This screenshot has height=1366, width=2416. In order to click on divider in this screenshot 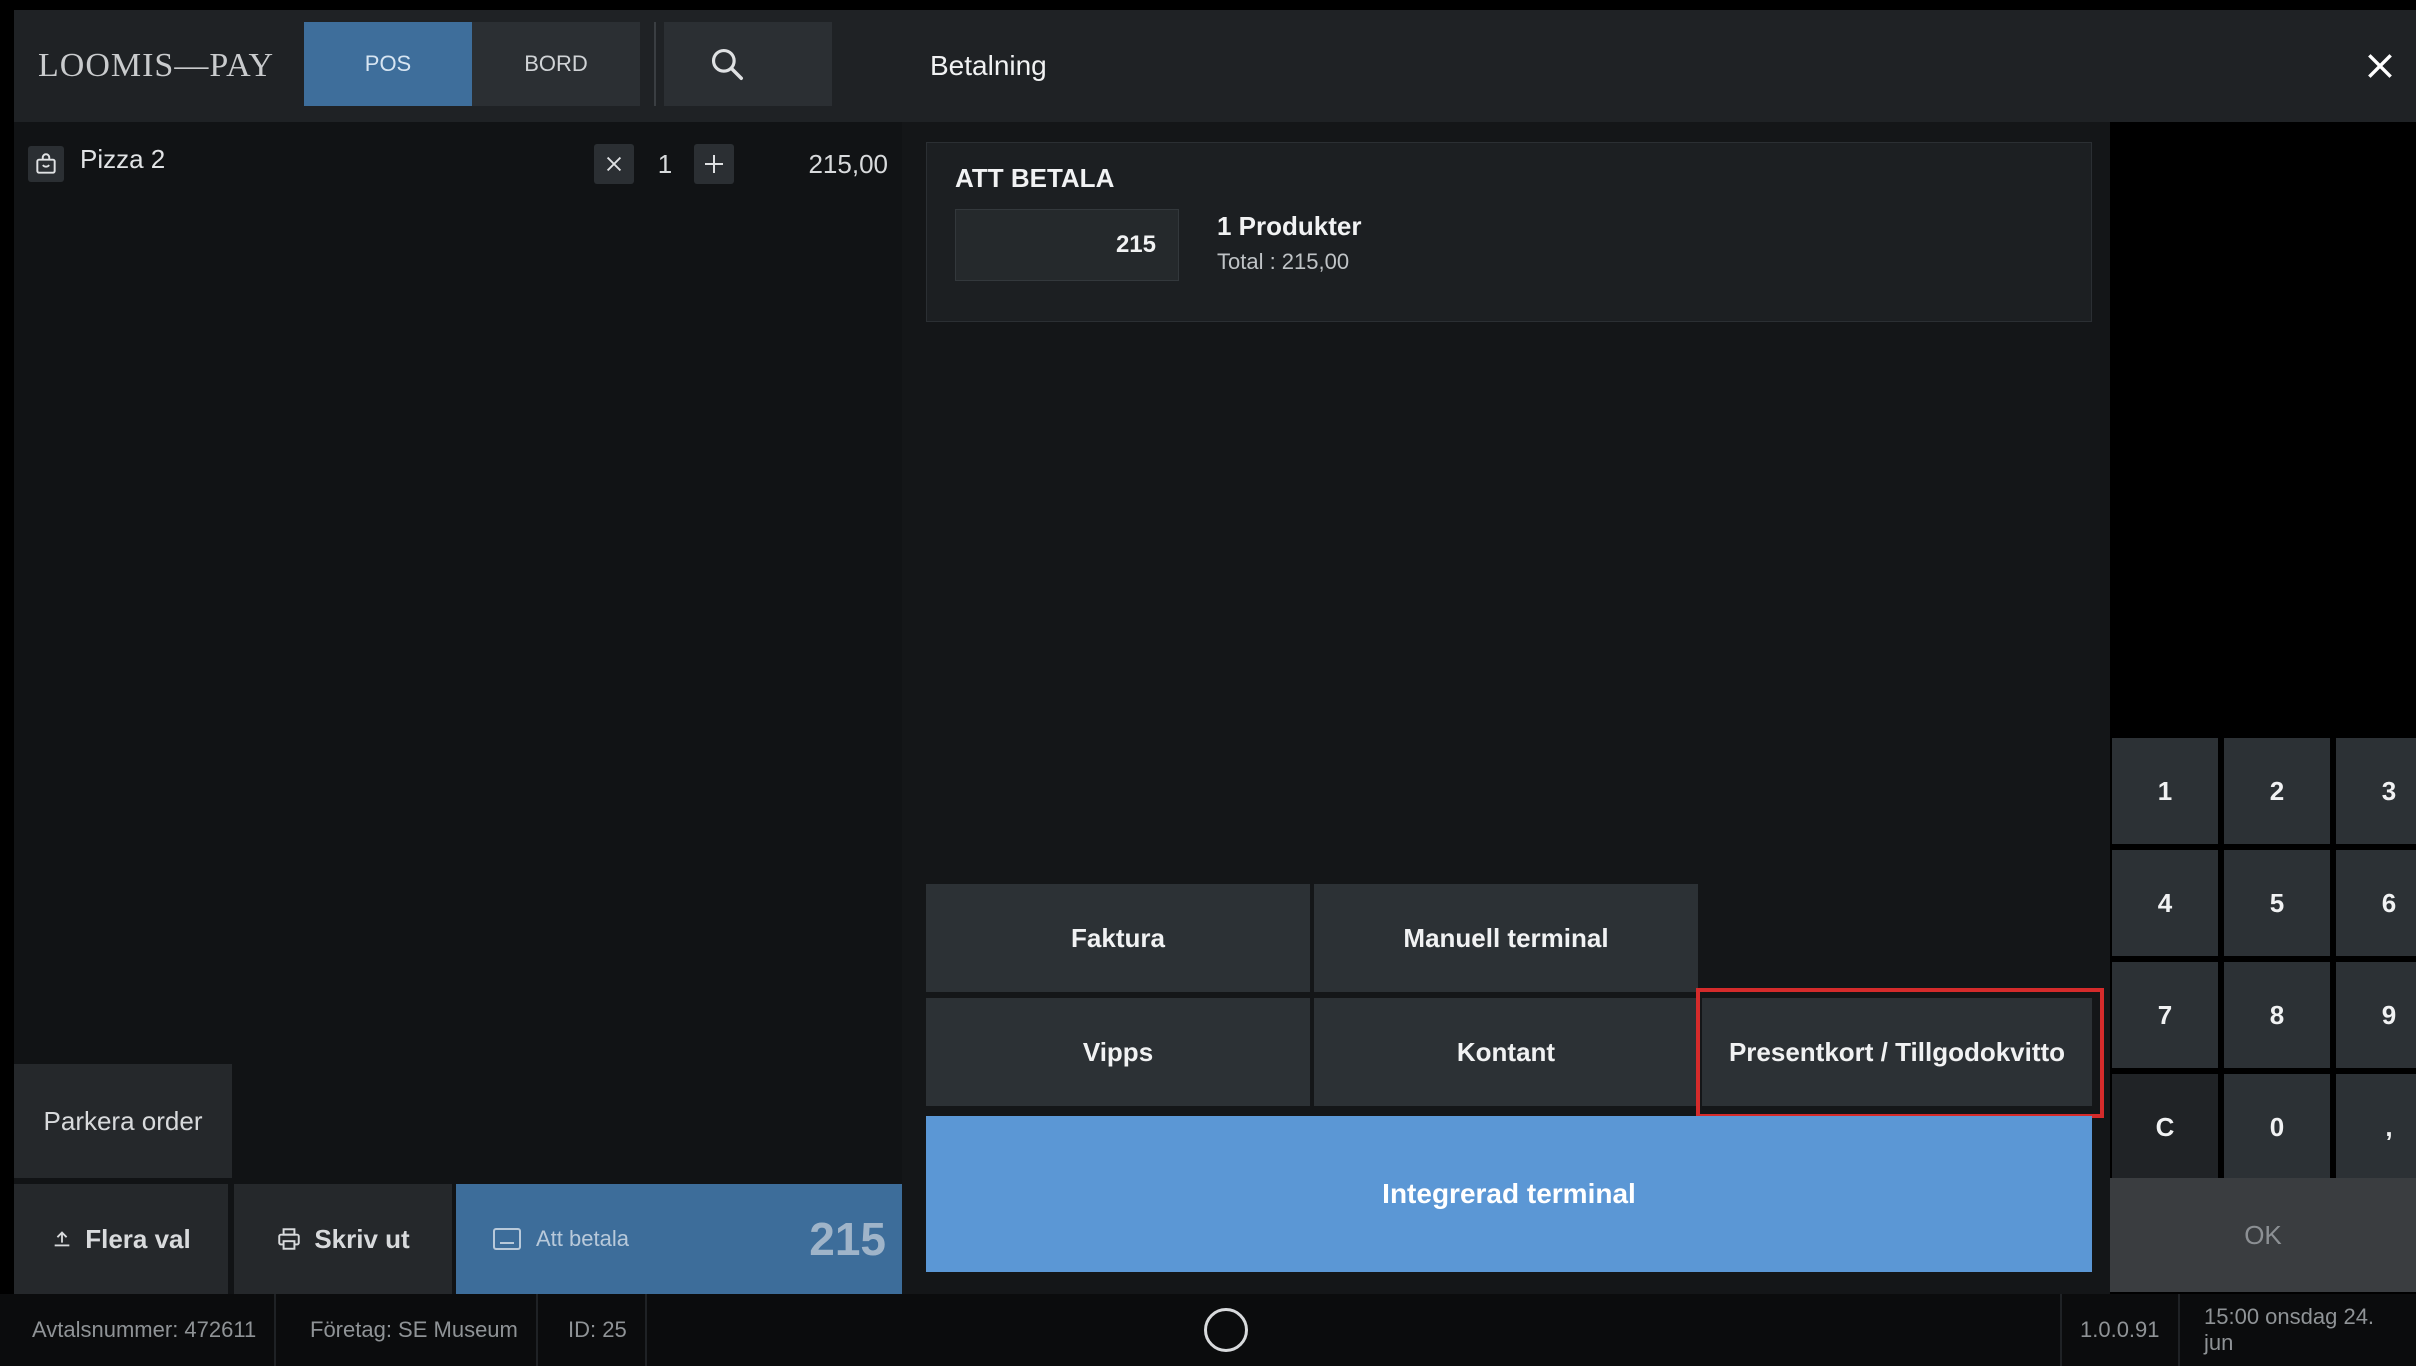, I will do `click(655, 64)`.